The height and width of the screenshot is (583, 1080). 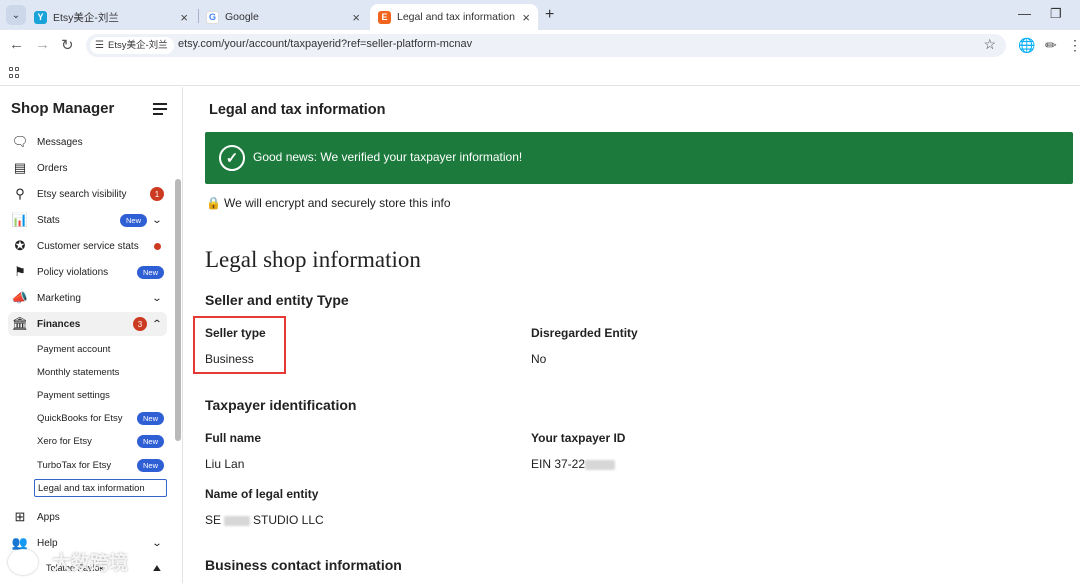 I want to click on chevron-up-icon: ▲, so click(x=157, y=568).